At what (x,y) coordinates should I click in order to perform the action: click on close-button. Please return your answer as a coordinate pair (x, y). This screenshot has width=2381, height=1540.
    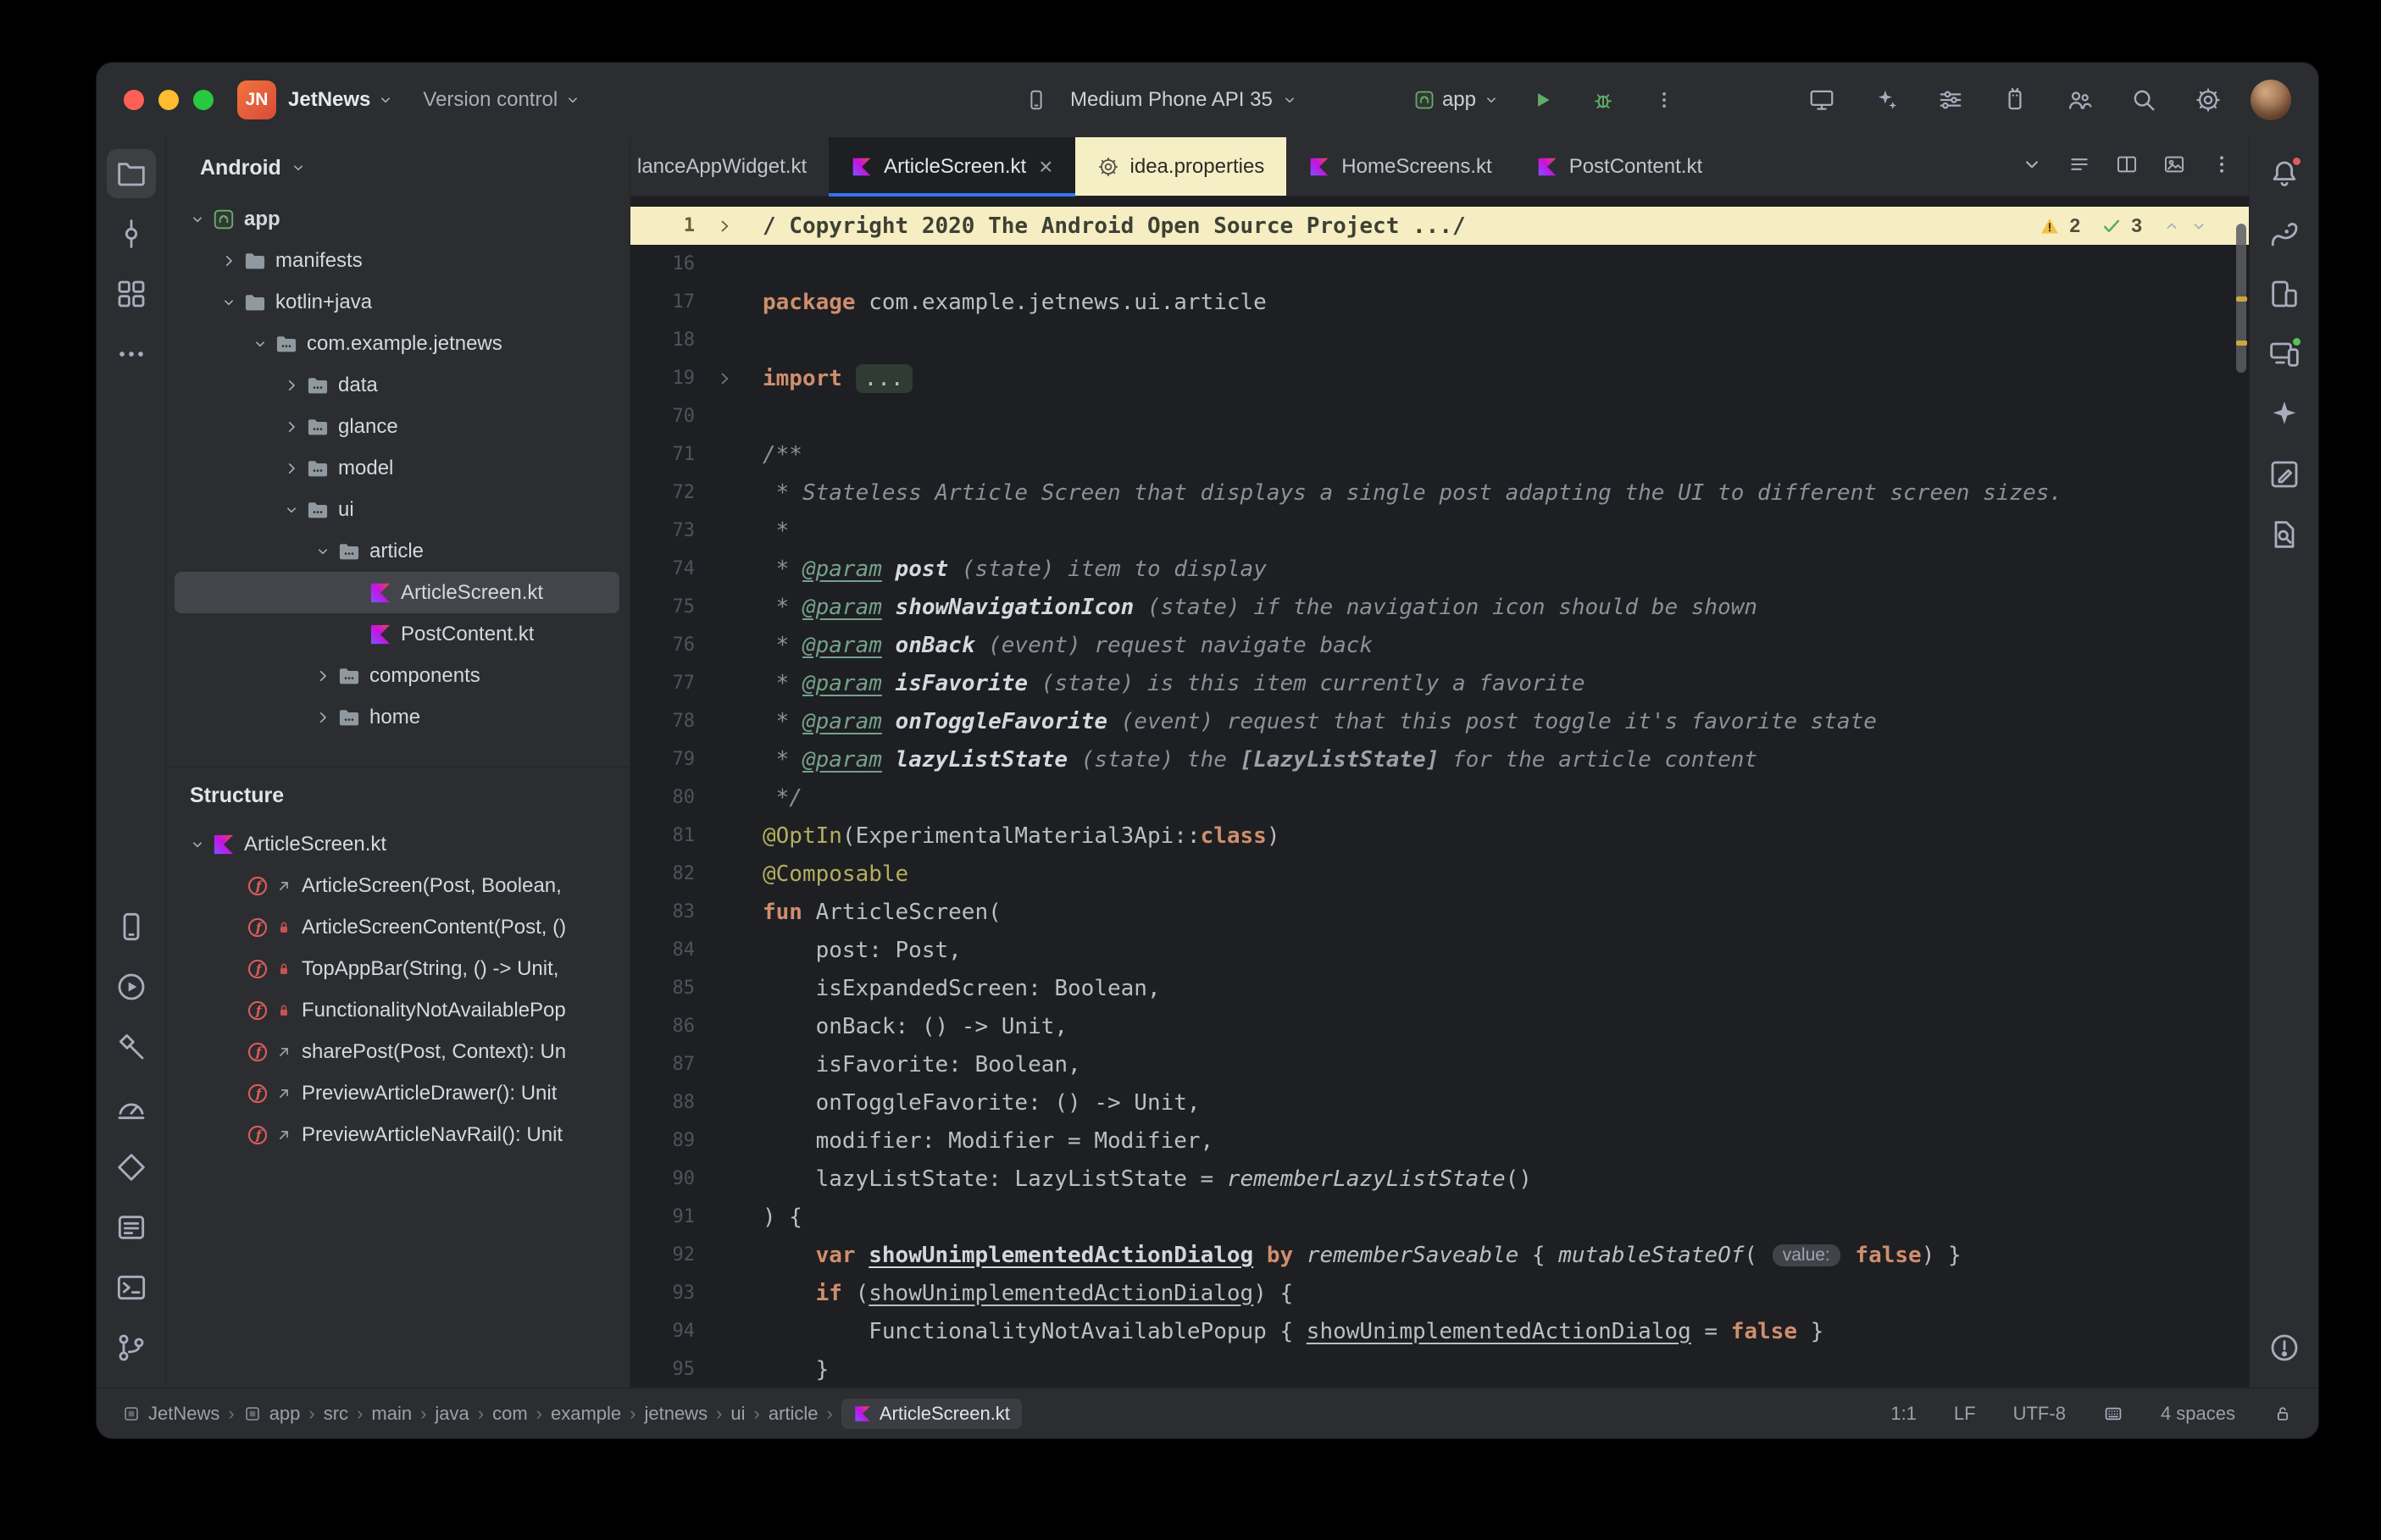
    Looking at the image, I should click on (134, 100).